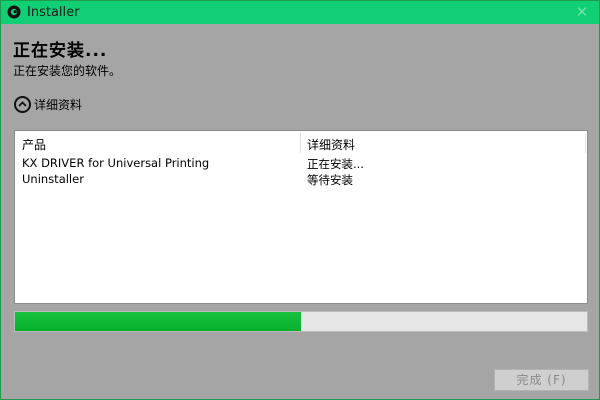  What do you see at coordinates (34, 144) in the screenshot?
I see `column-header-product: 产品` at bounding box center [34, 144].